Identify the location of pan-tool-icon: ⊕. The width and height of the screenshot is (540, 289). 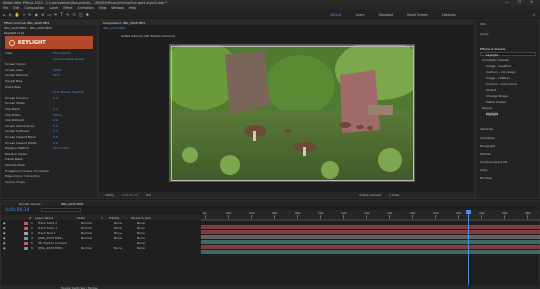
(42, 14).